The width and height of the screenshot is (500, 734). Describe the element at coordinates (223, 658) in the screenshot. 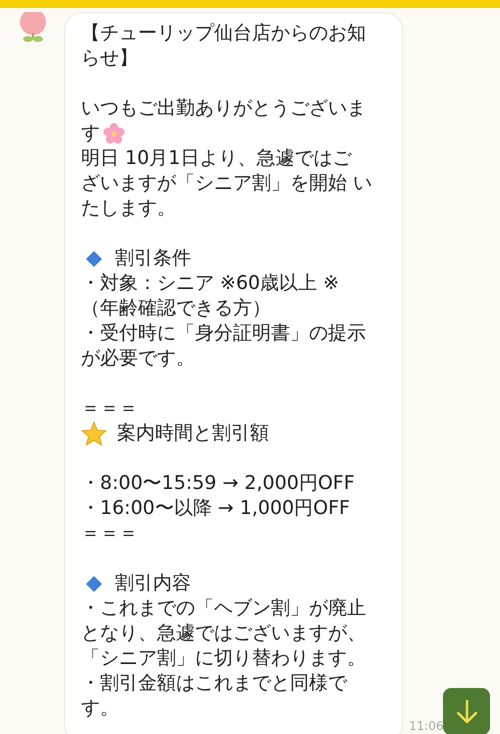

I see `message-text: 「シニア割」に切り替わります。` at that location.